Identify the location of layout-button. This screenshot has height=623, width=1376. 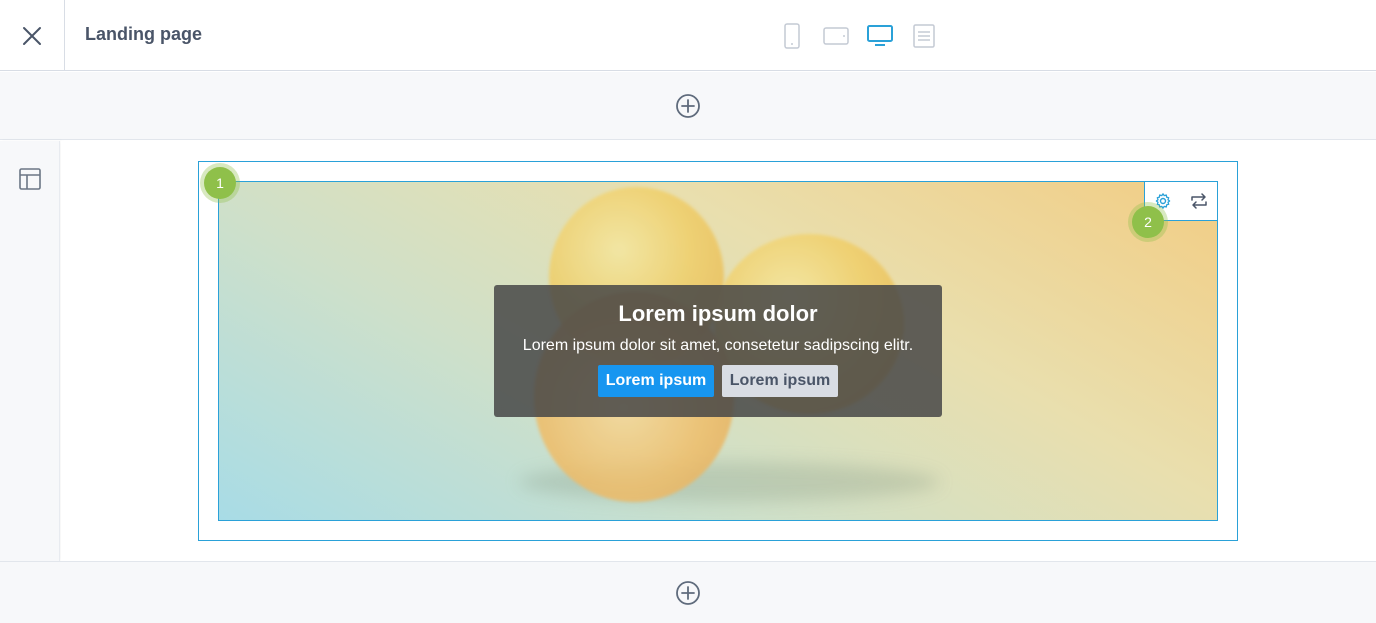
(30, 179).